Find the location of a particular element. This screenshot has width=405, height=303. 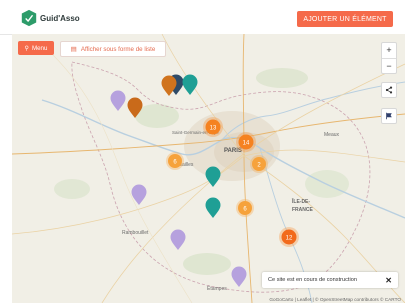

close-icon: ✕ is located at coordinates (388, 280).